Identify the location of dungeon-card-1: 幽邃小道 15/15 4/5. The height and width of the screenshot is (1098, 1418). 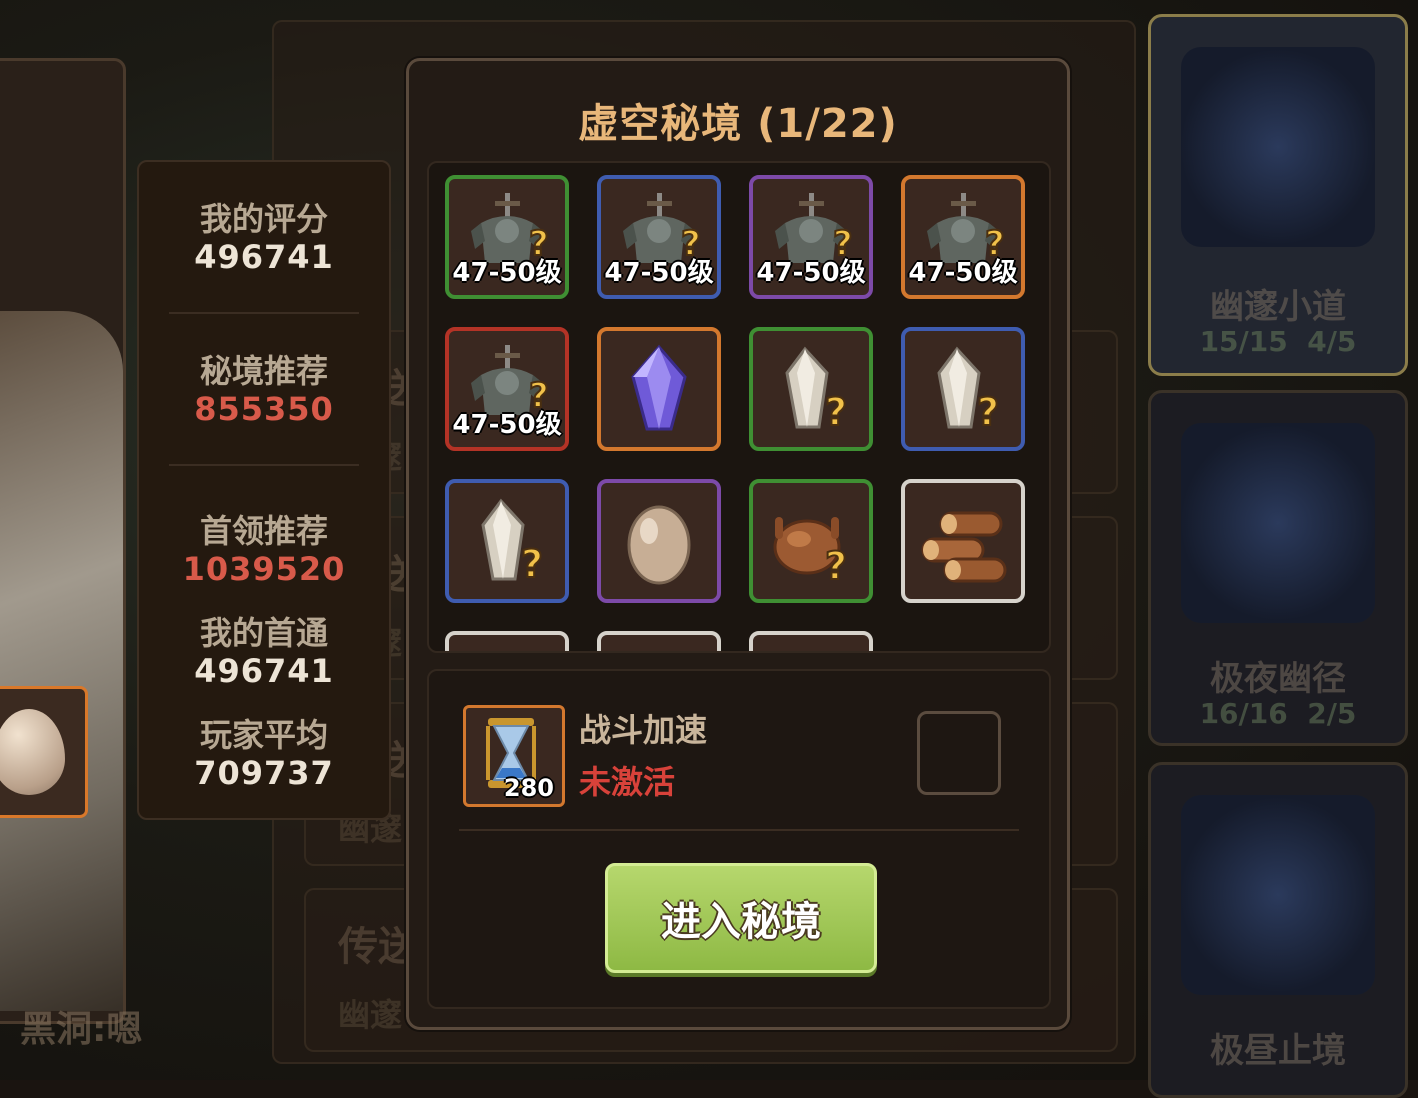
(1278, 195).